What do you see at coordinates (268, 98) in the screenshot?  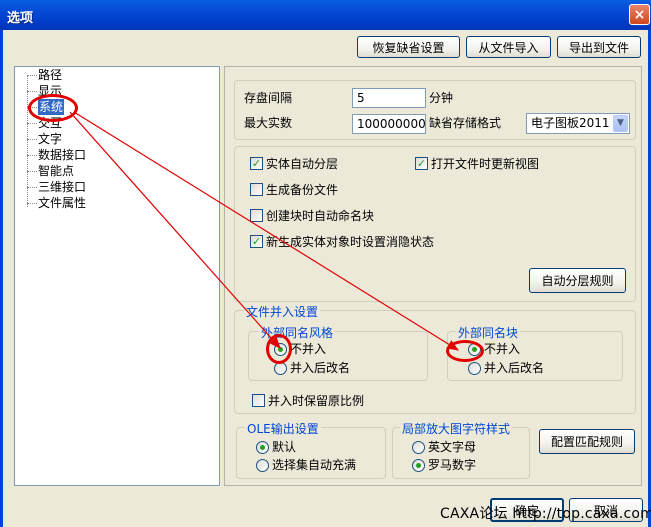 I see `save-interval-label: 存盘间隔` at bounding box center [268, 98].